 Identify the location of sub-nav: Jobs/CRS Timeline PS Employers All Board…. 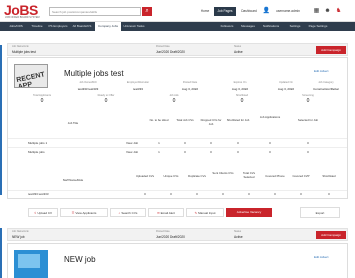
(177, 26).